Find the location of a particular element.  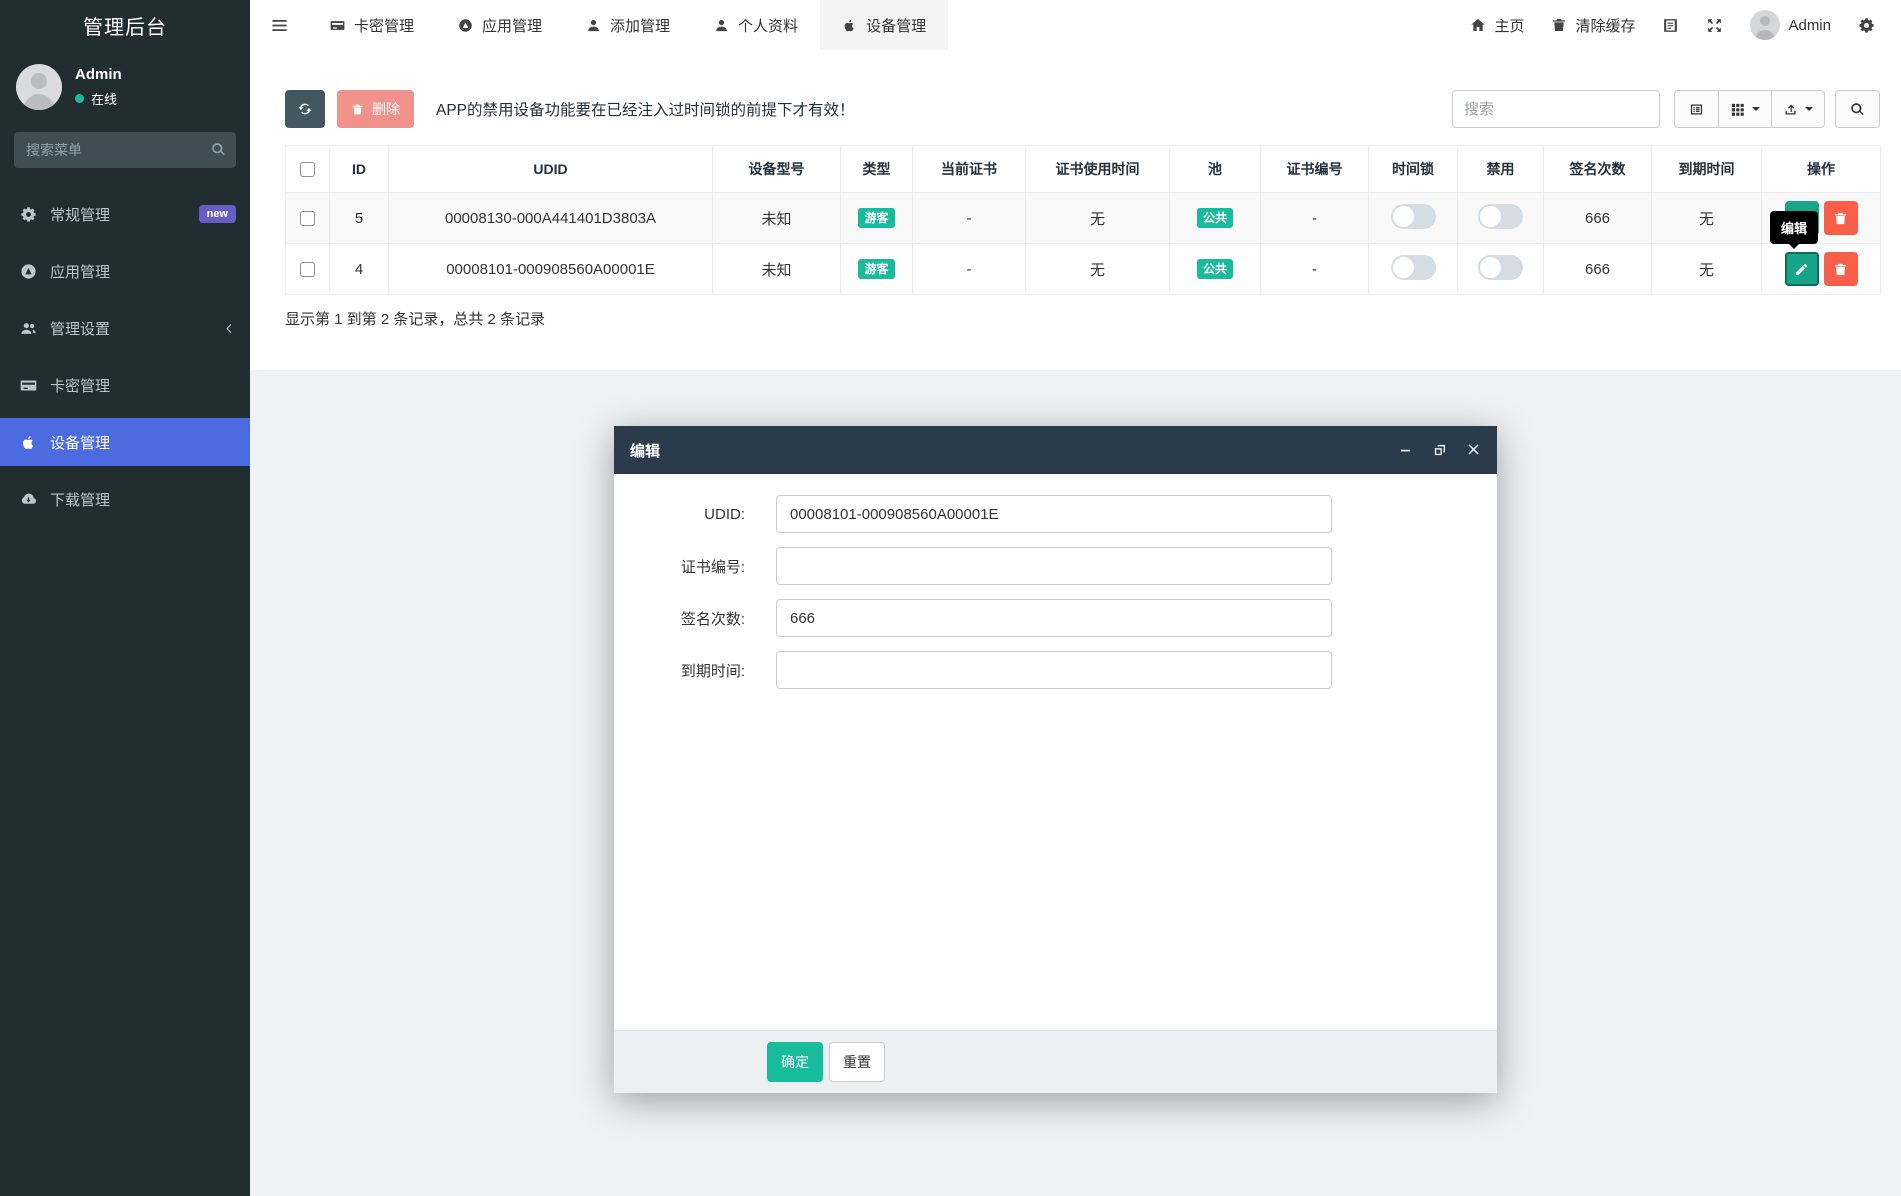

minimize-button is located at coordinates (1405, 450).